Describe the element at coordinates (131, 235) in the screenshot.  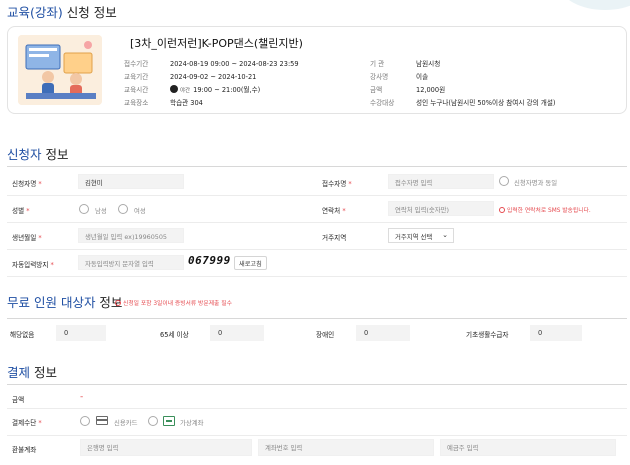
I see `birth-input: 생년월일 입력 ex)19960505` at that location.